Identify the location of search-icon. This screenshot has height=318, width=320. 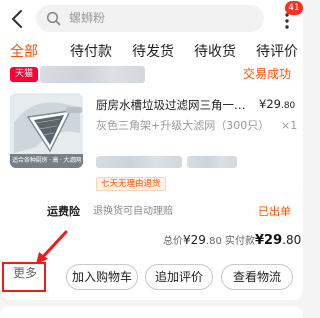
(53, 18).